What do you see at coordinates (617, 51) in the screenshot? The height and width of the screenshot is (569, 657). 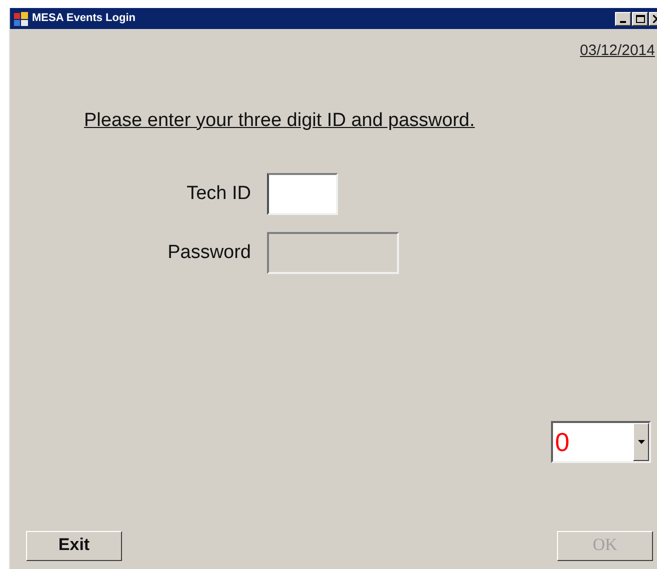 I see `date-label: 03/12/2014` at bounding box center [617, 51].